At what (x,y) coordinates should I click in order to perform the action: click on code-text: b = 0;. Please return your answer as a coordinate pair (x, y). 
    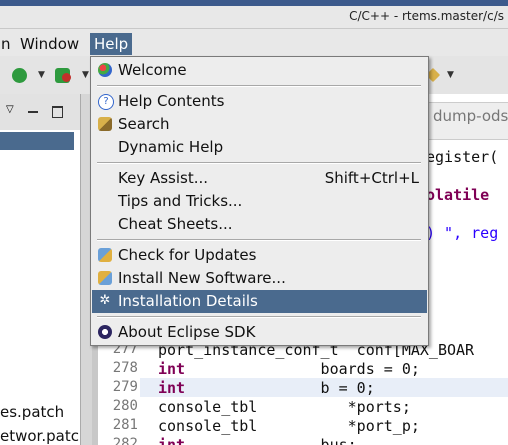
    Looking at the image, I should click on (280, 388).